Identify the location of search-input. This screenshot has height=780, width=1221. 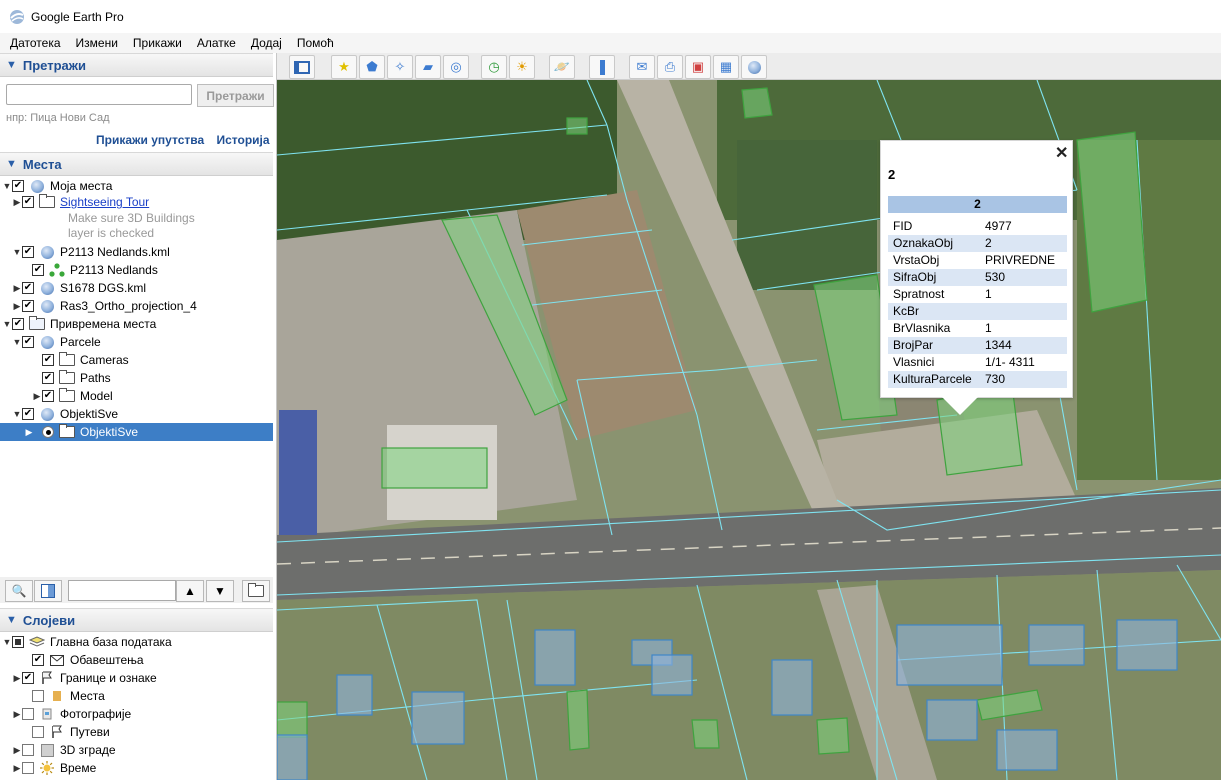
(99, 94).